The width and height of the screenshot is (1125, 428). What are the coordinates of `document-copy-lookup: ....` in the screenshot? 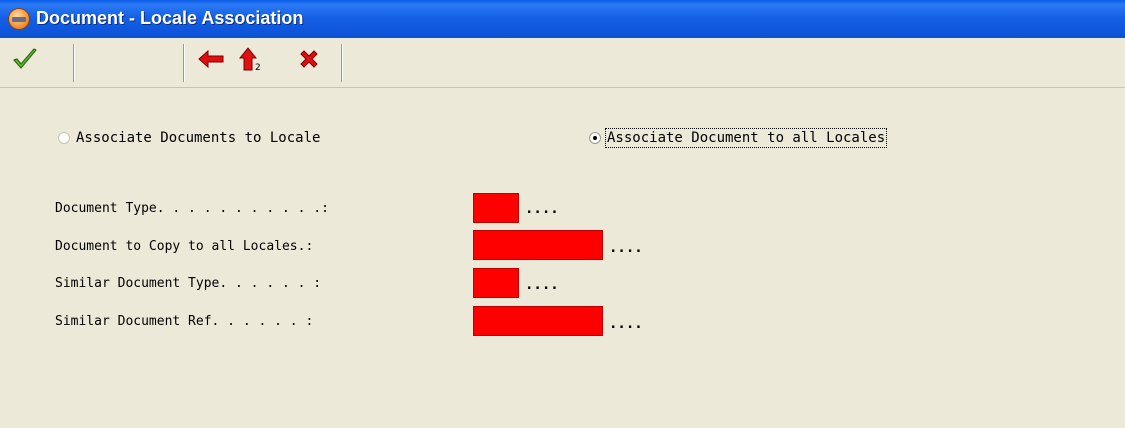 It's located at (626, 248).